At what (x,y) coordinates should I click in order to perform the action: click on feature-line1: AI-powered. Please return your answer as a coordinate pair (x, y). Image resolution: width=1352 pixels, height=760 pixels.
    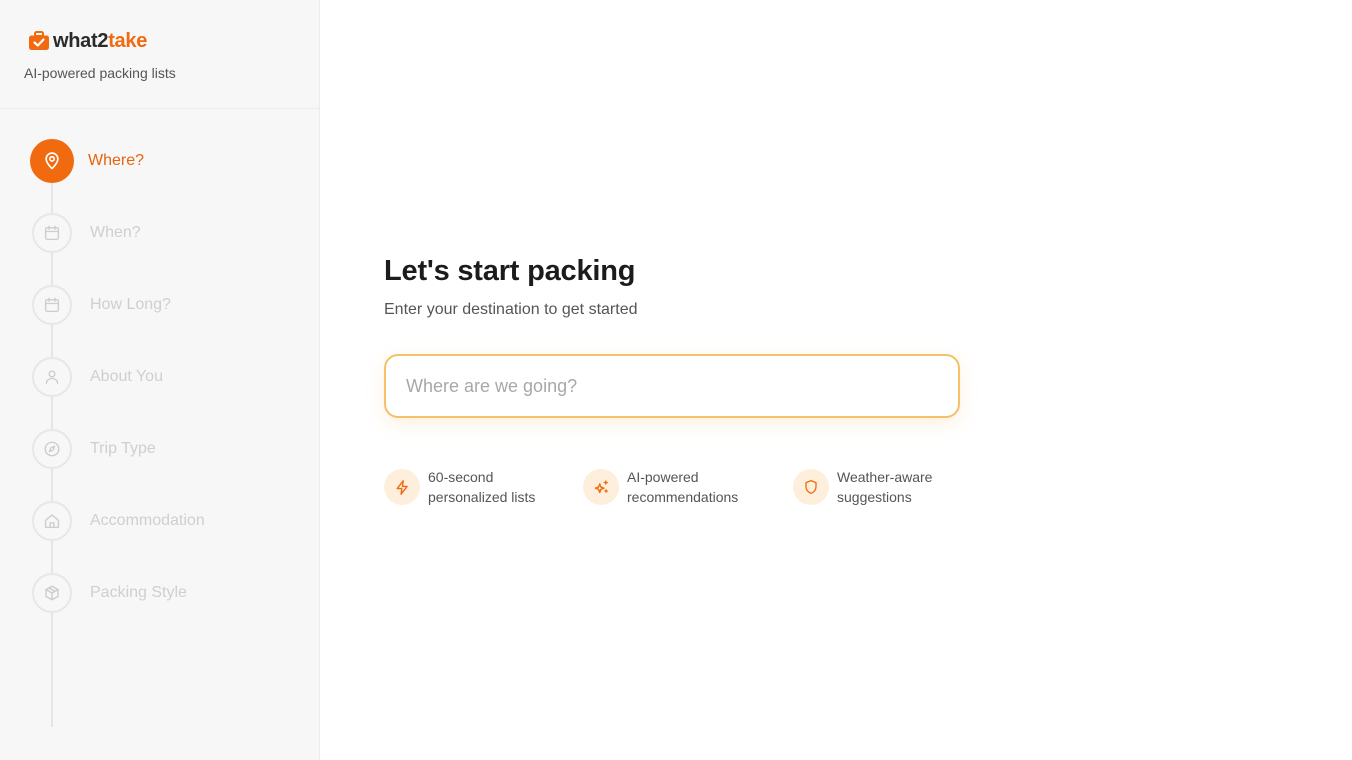
    Looking at the image, I should click on (663, 477).